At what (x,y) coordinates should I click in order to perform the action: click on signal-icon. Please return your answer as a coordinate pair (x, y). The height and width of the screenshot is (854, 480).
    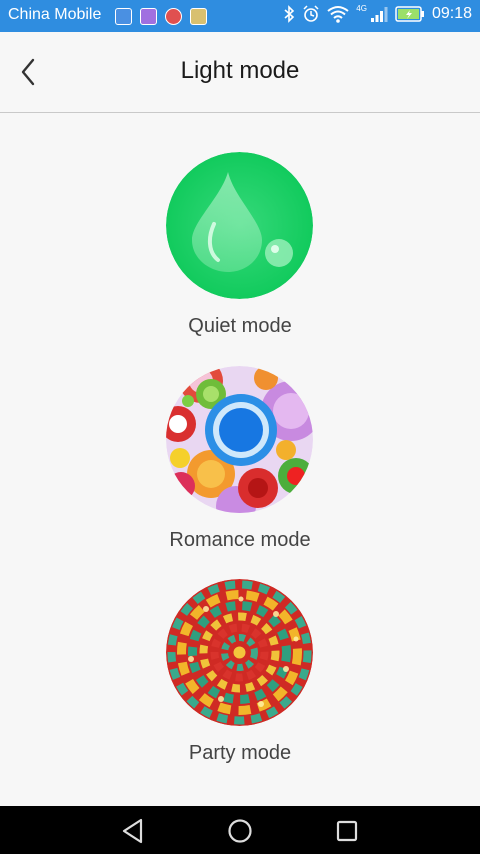
    Looking at the image, I should click on (379, 14).